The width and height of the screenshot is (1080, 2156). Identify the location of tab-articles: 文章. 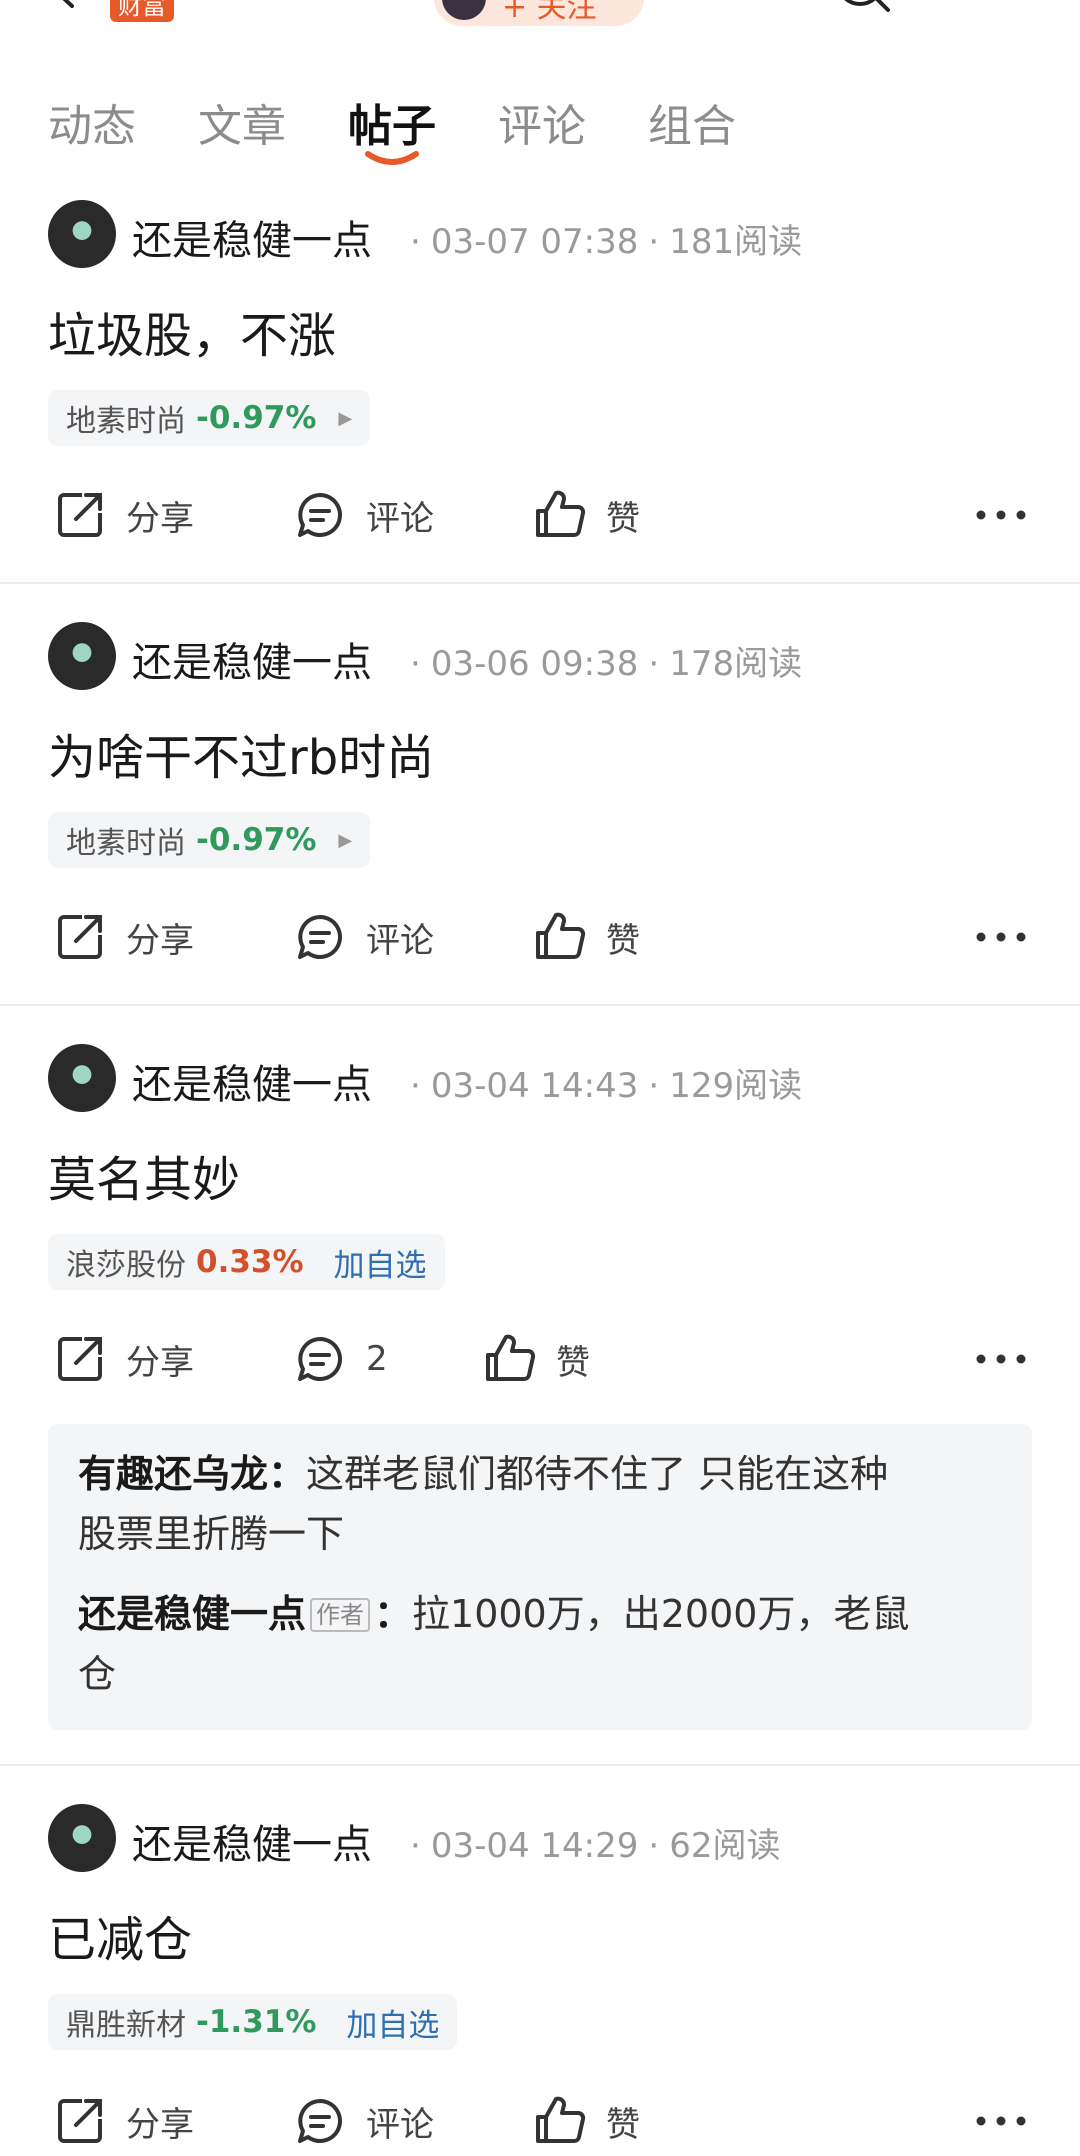
(242, 122).